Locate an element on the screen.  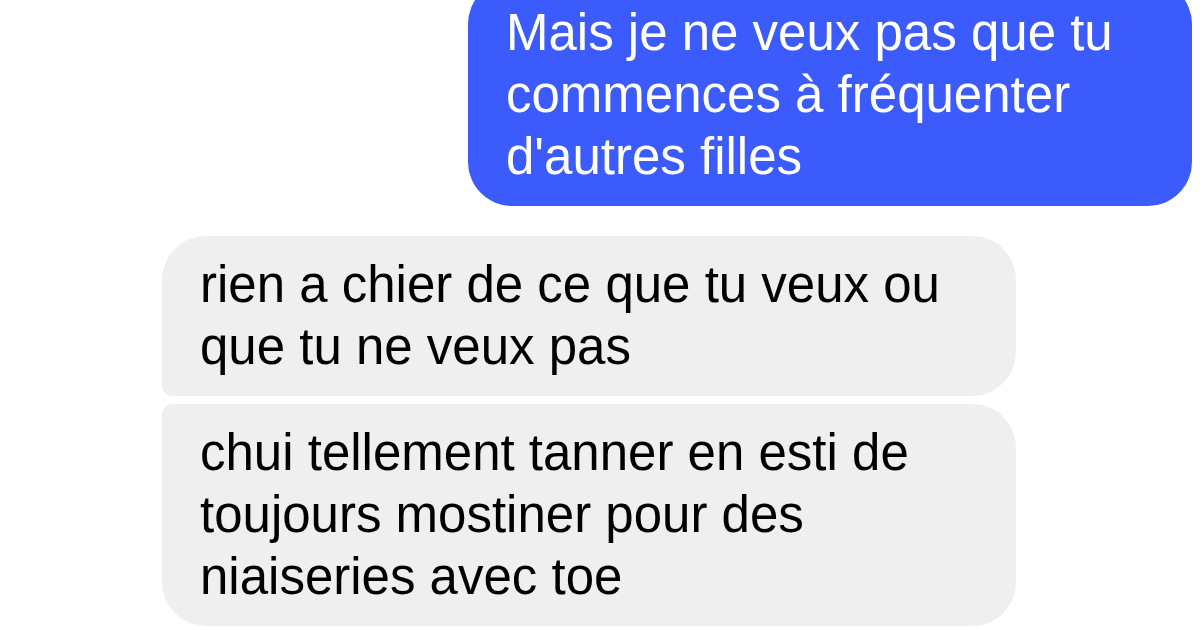
message-text: rien a chier de ce que tu veux ou que tu ne veux pas is located at coordinates (570, 316).